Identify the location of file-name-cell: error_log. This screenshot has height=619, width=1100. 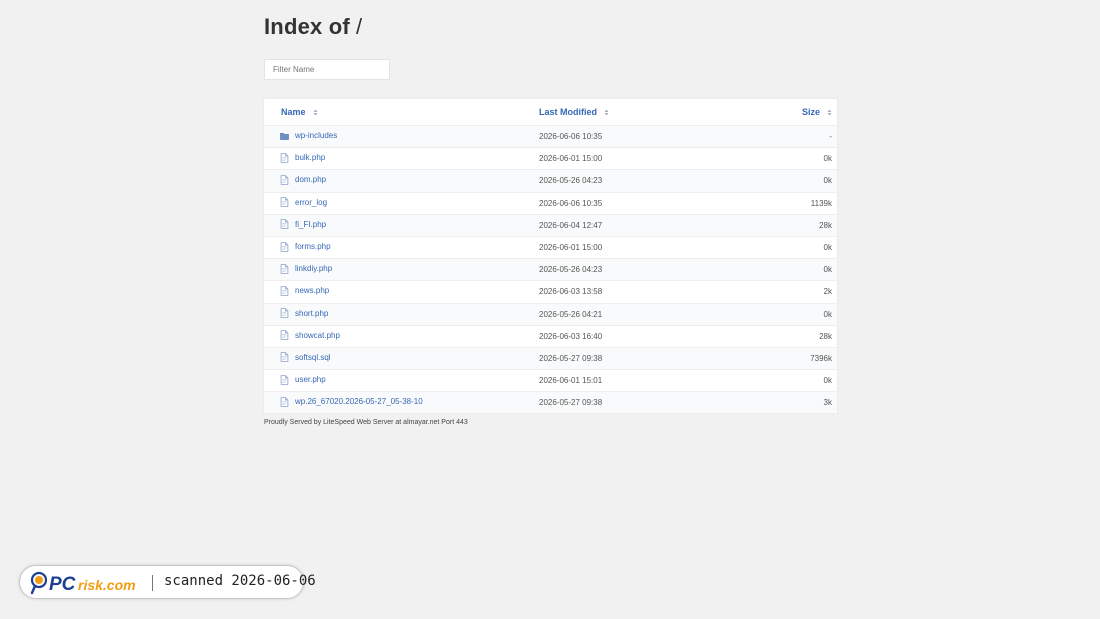
(401, 203).